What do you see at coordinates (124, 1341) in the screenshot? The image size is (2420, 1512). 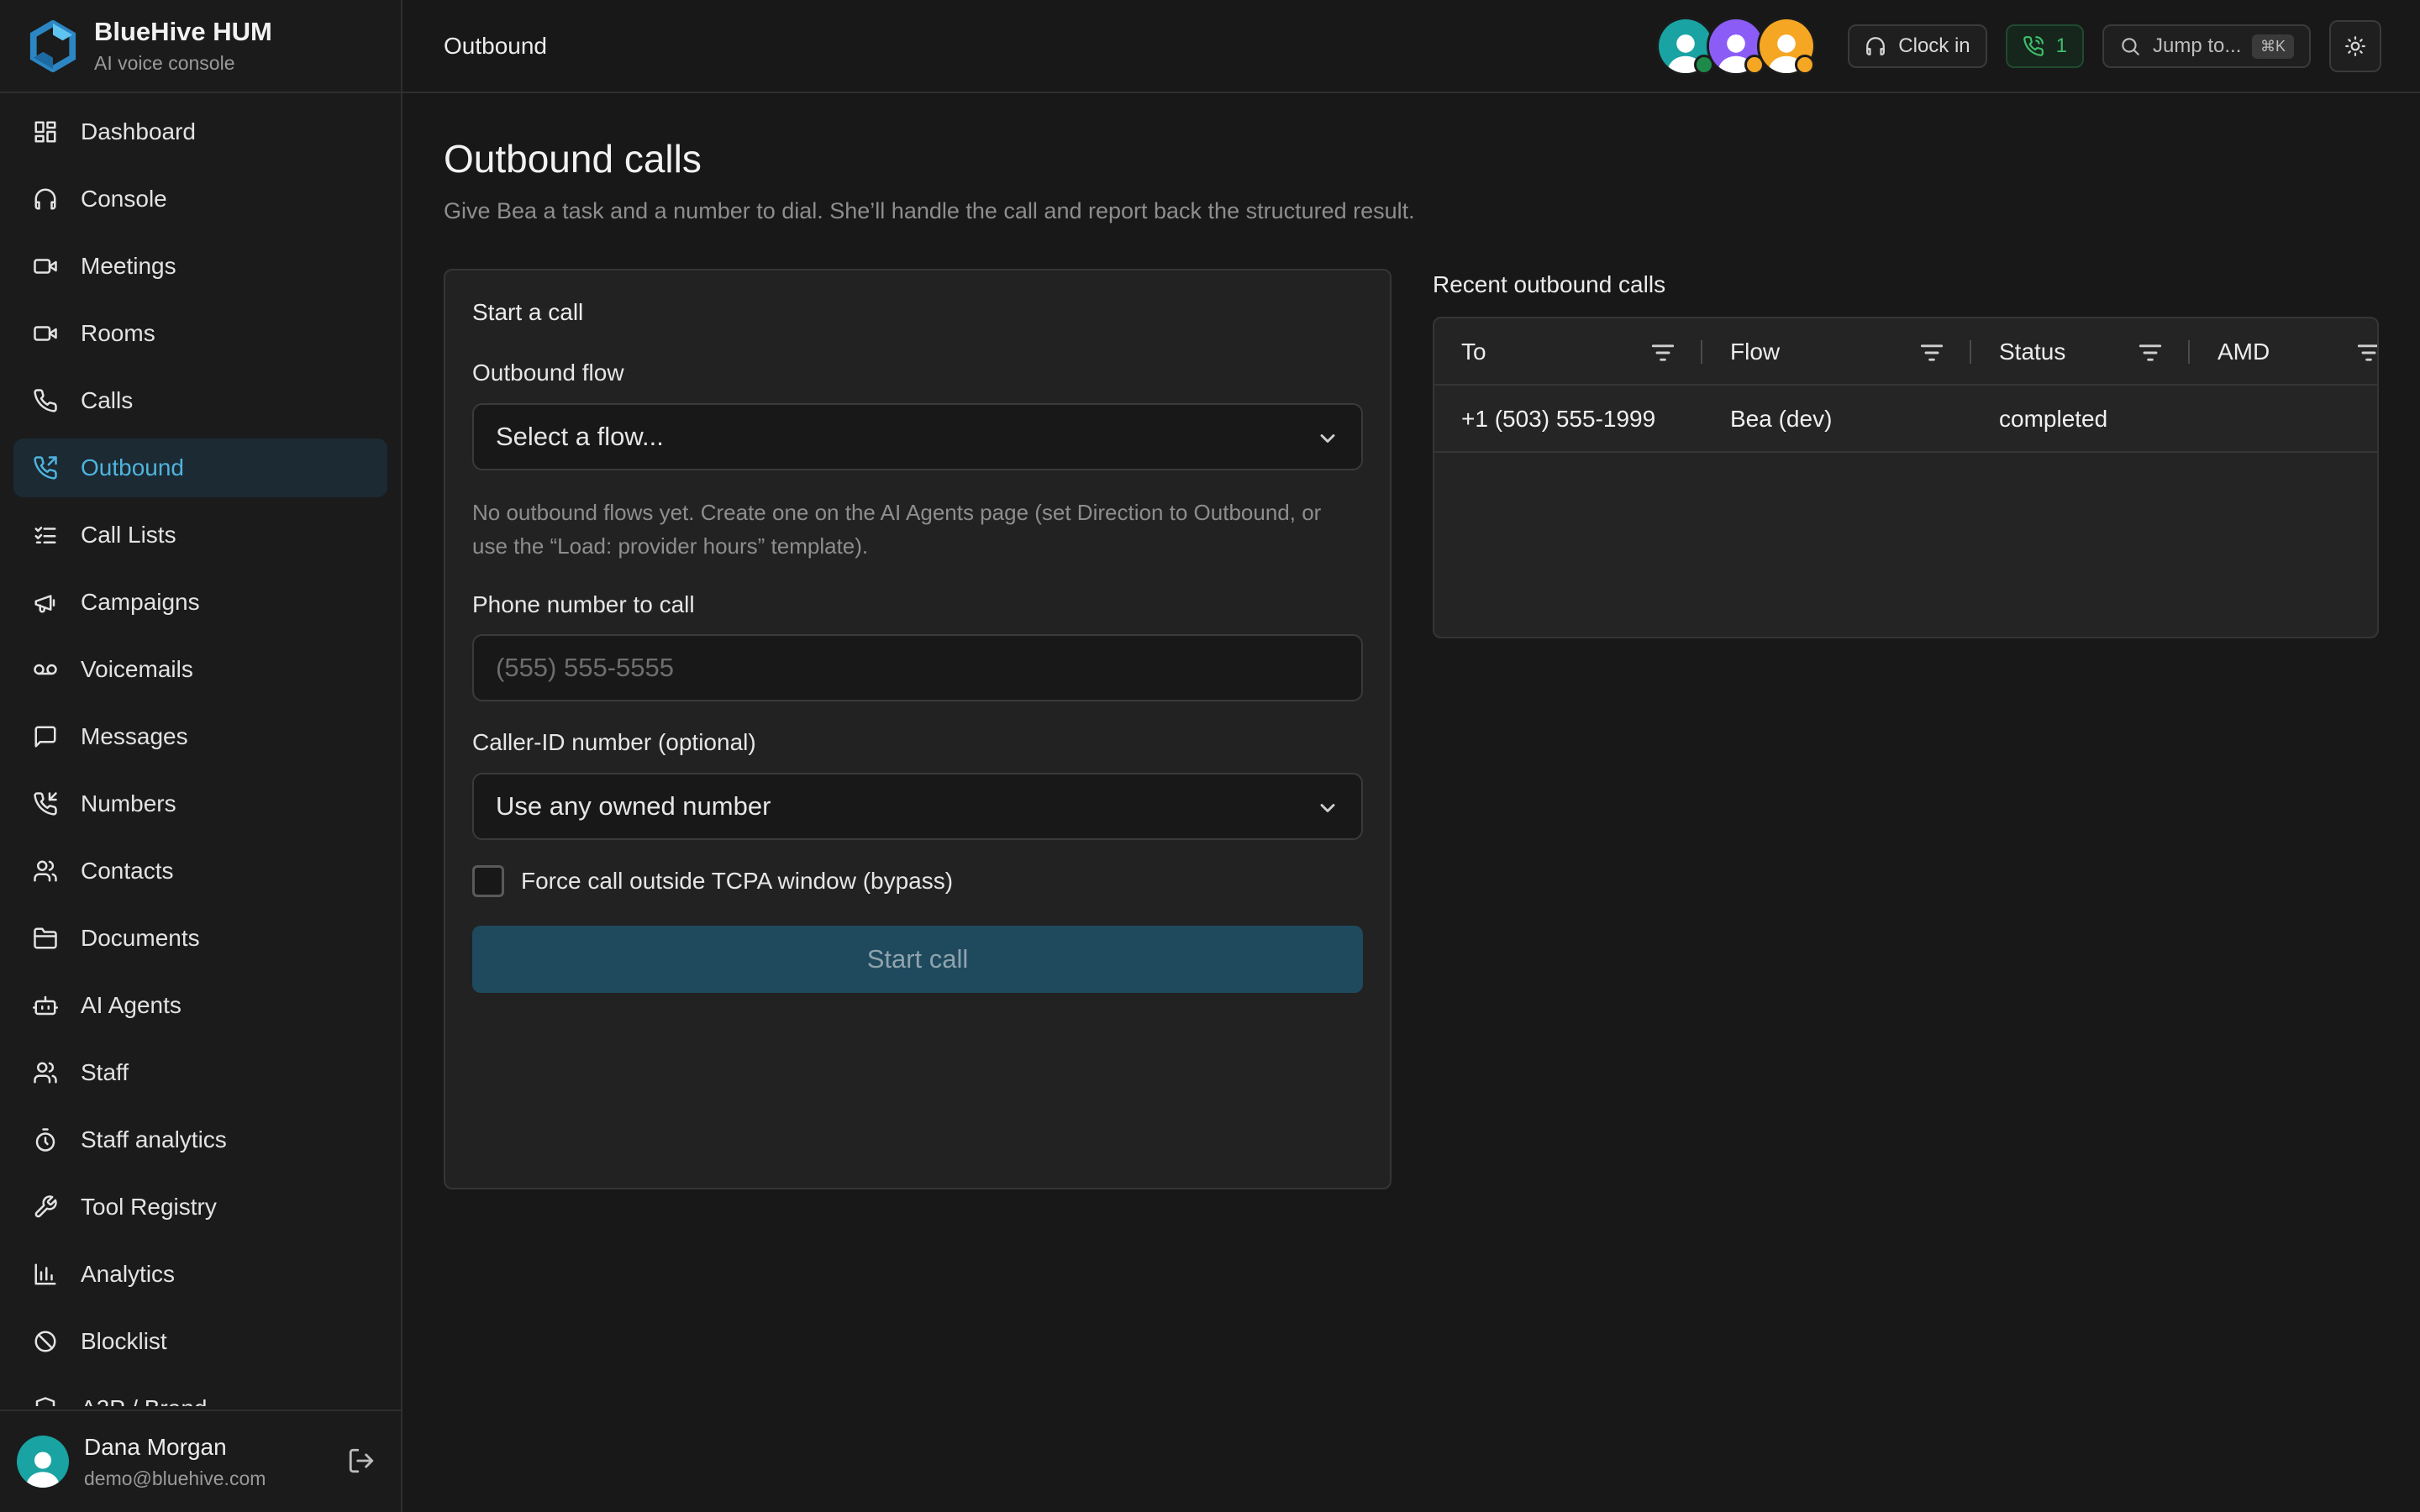 I see `sidebar-item-label: Blocklist` at bounding box center [124, 1341].